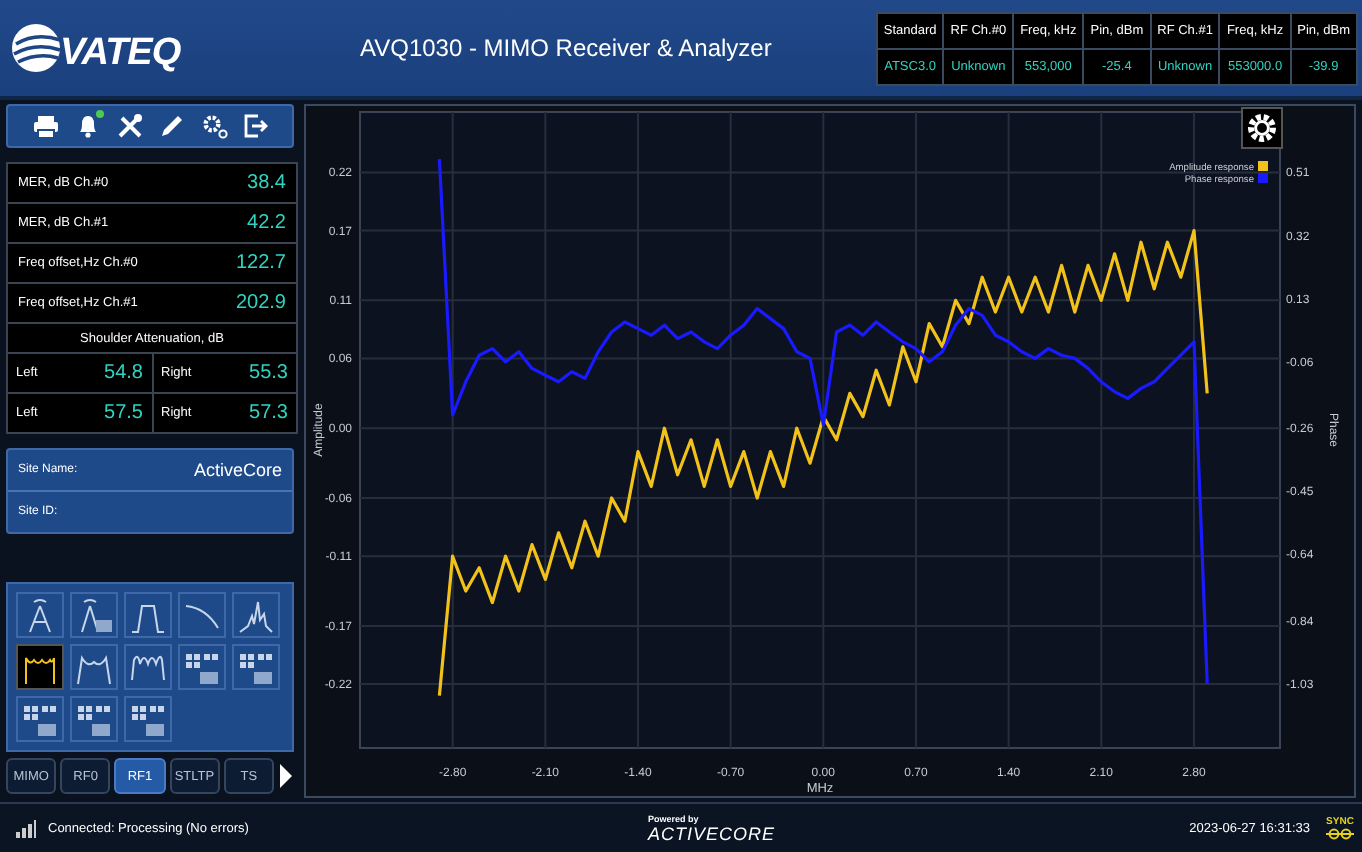  Describe the element at coordinates (26, 828) in the screenshot. I see `signal-icon` at that location.